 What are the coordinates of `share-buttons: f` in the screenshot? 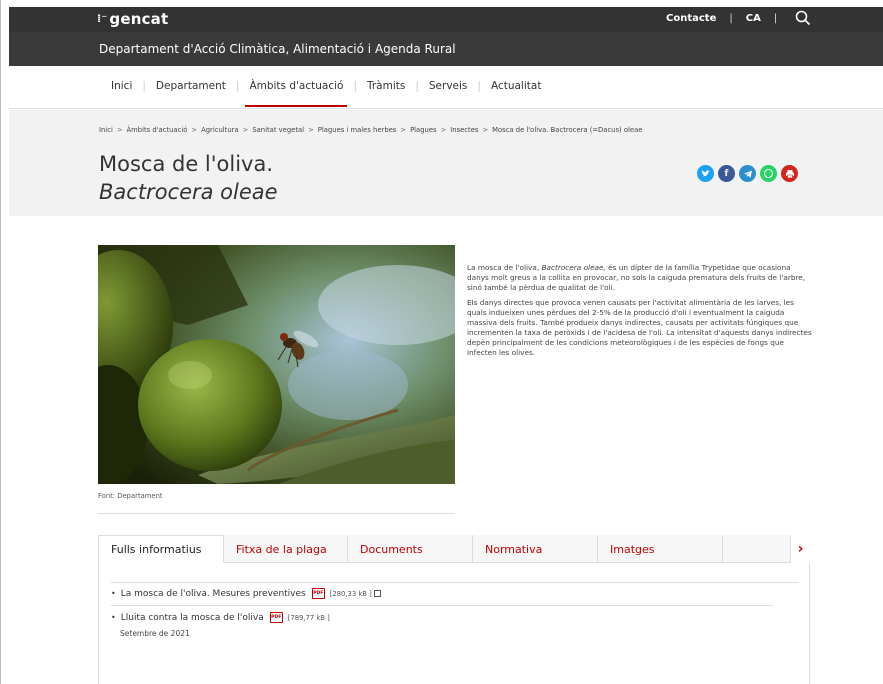 It's located at (747, 173).